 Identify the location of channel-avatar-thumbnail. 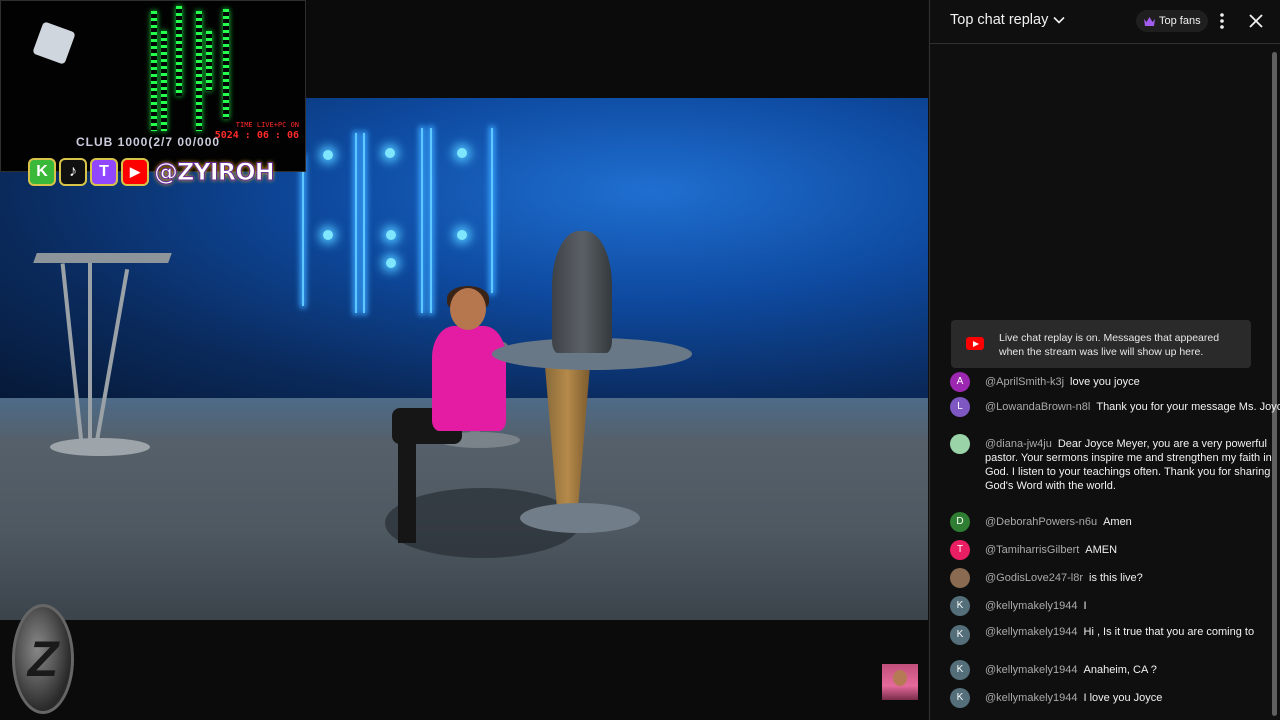
(900, 682).